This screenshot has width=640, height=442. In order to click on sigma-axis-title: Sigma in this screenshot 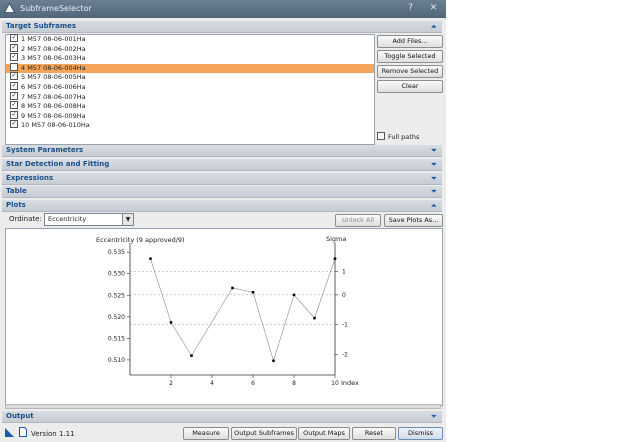, I will do `click(336, 239)`.